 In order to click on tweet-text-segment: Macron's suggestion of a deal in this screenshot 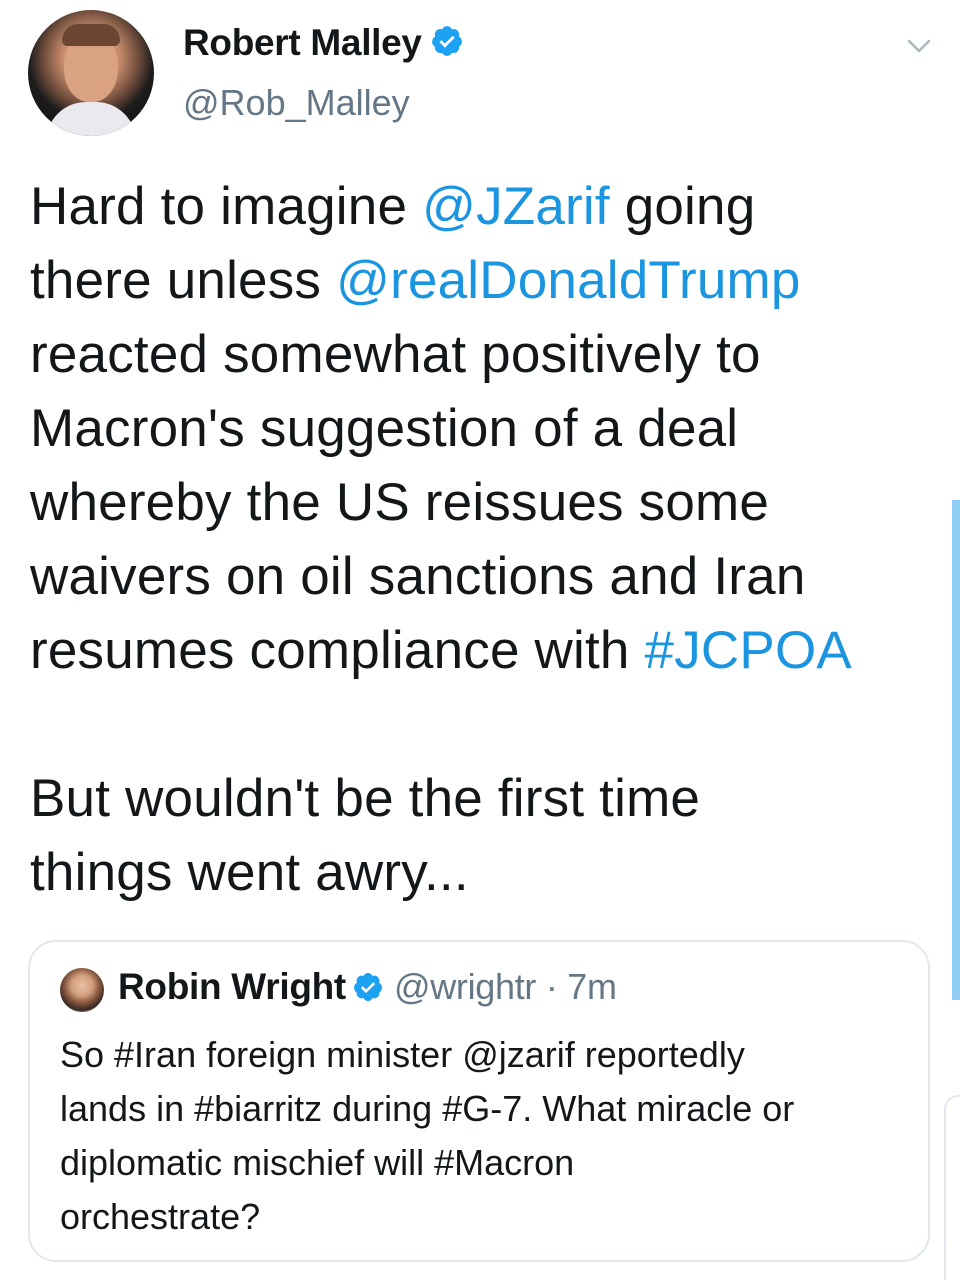, I will do `click(384, 428)`.